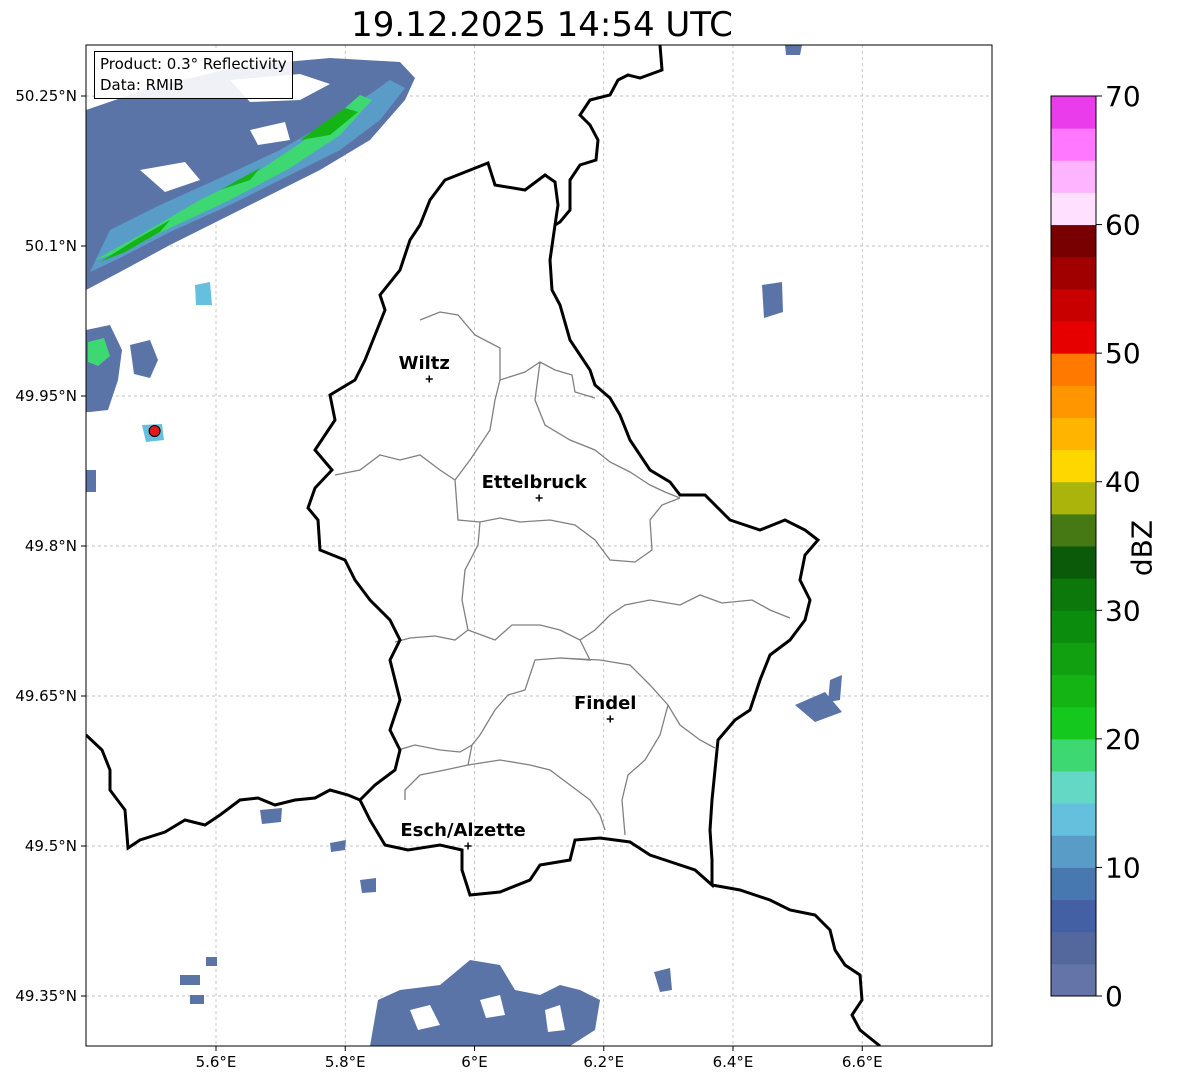 This screenshot has width=1184, height=1081. Describe the element at coordinates (772, 300) in the screenshot. I see `echo-east-block` at that location.